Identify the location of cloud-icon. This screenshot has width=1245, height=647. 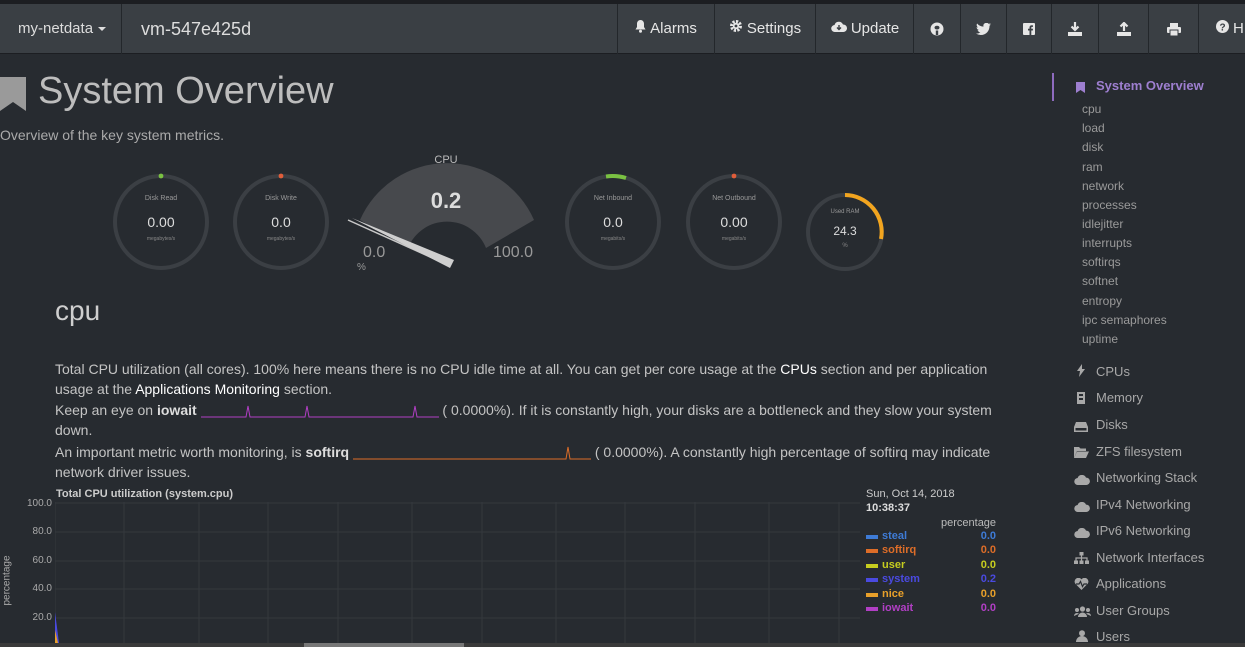
(1082, 508).